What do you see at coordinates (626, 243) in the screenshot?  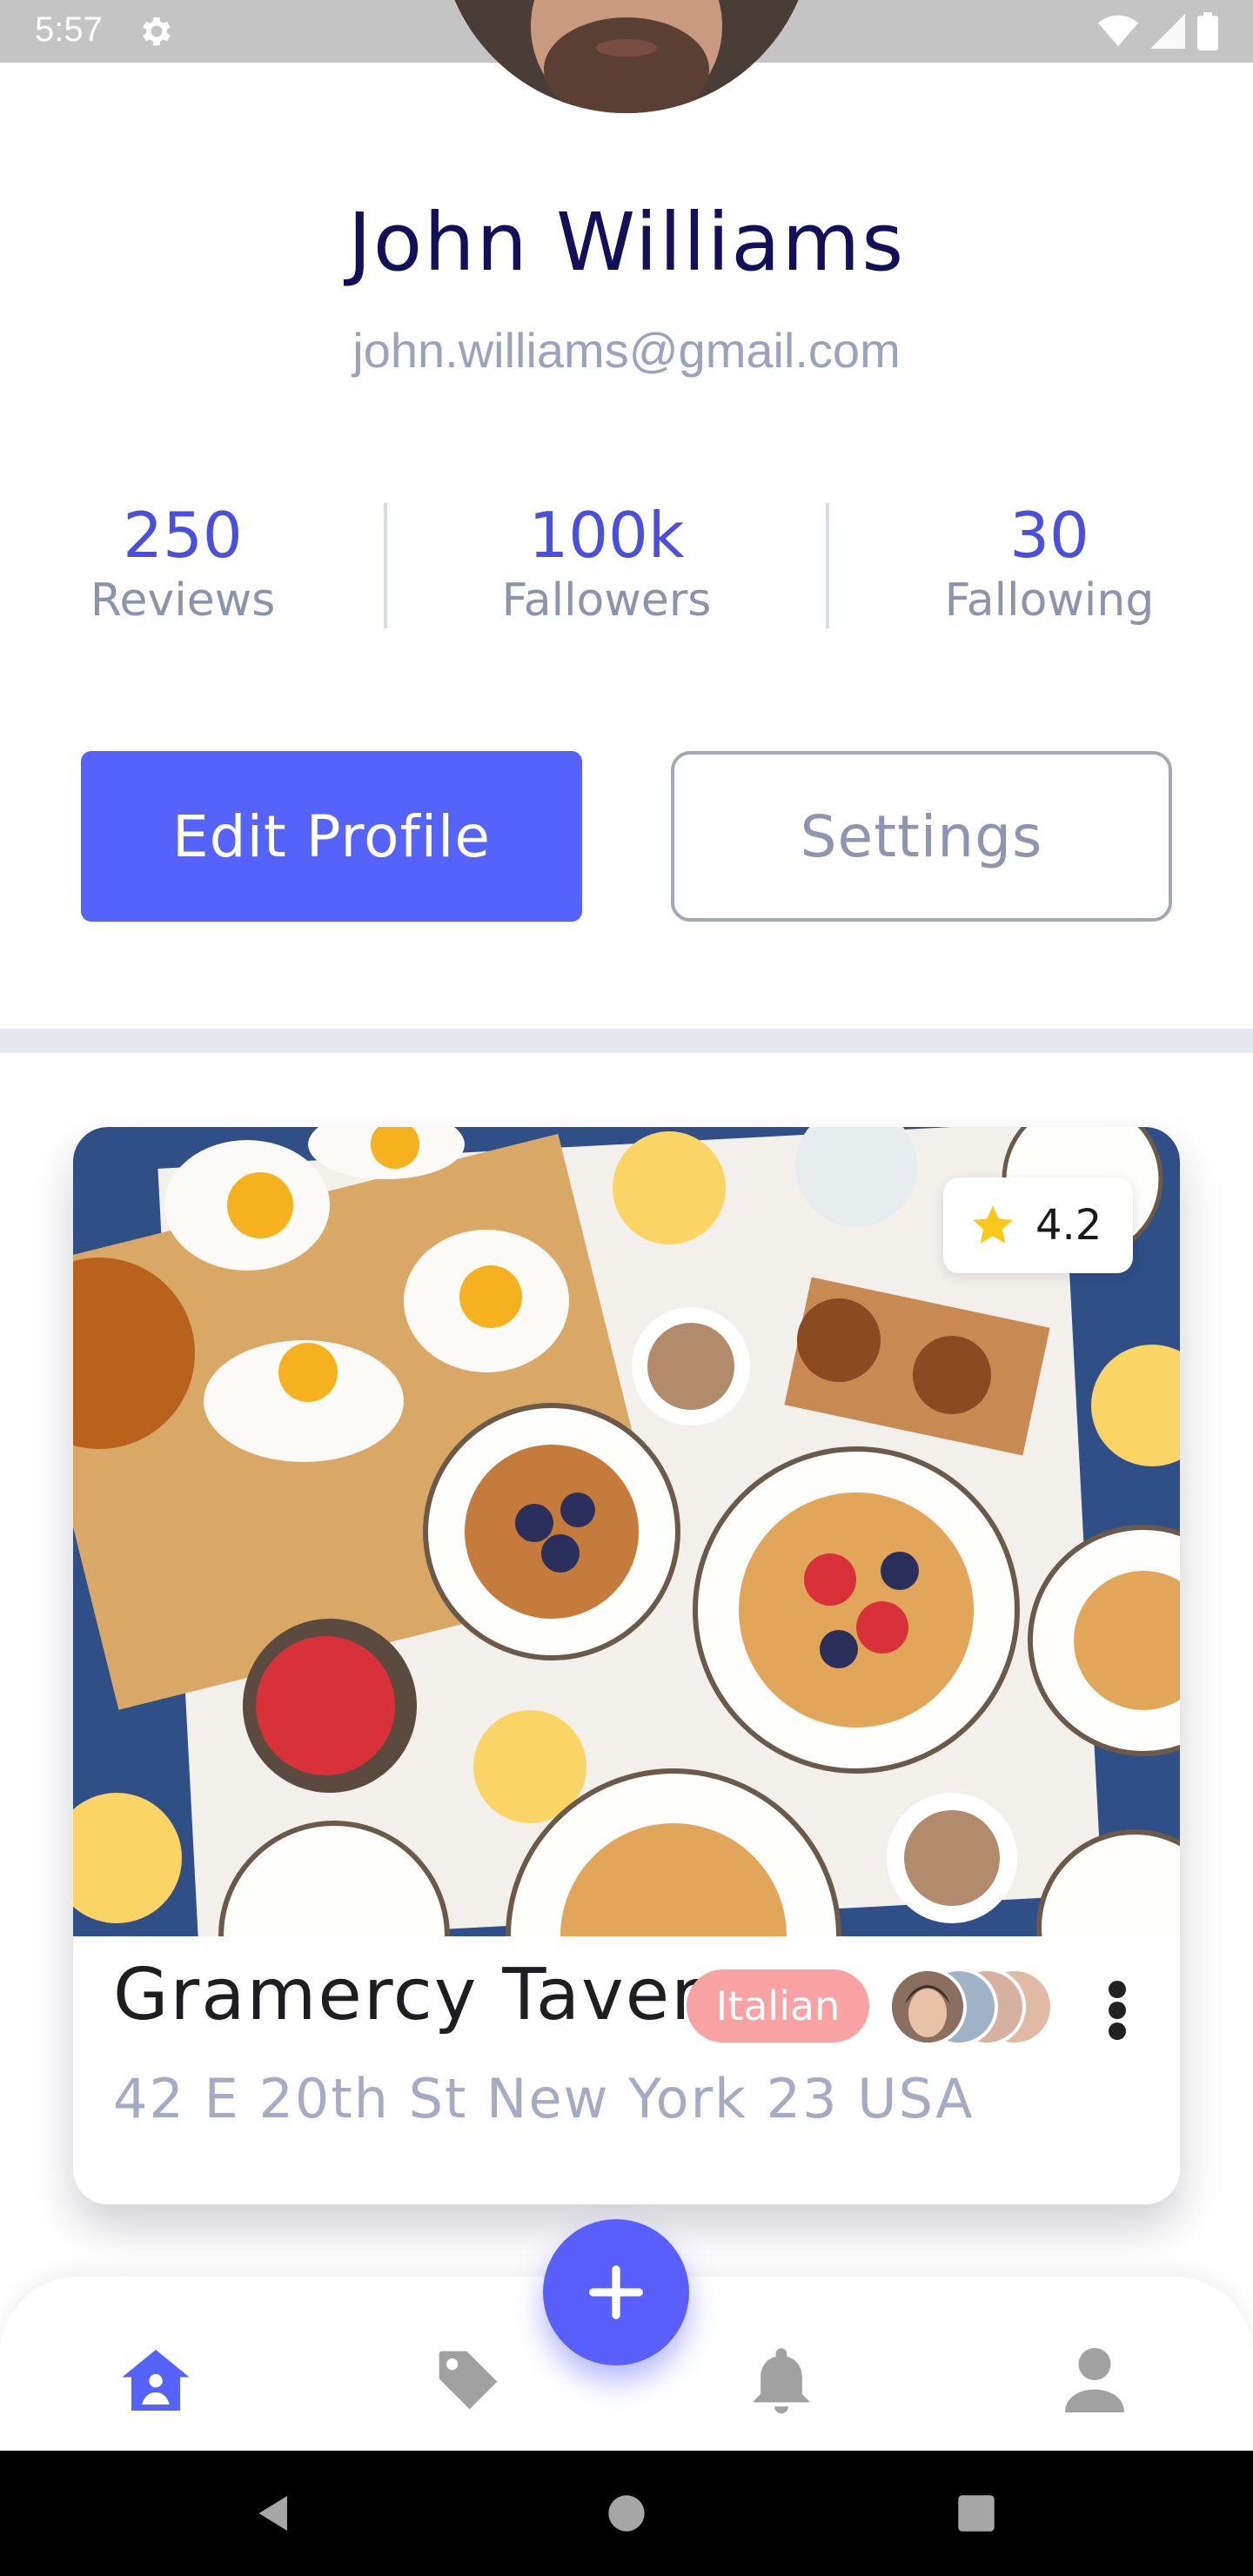 I see `profile-name: John Williams` at bounding box center [626, 243].